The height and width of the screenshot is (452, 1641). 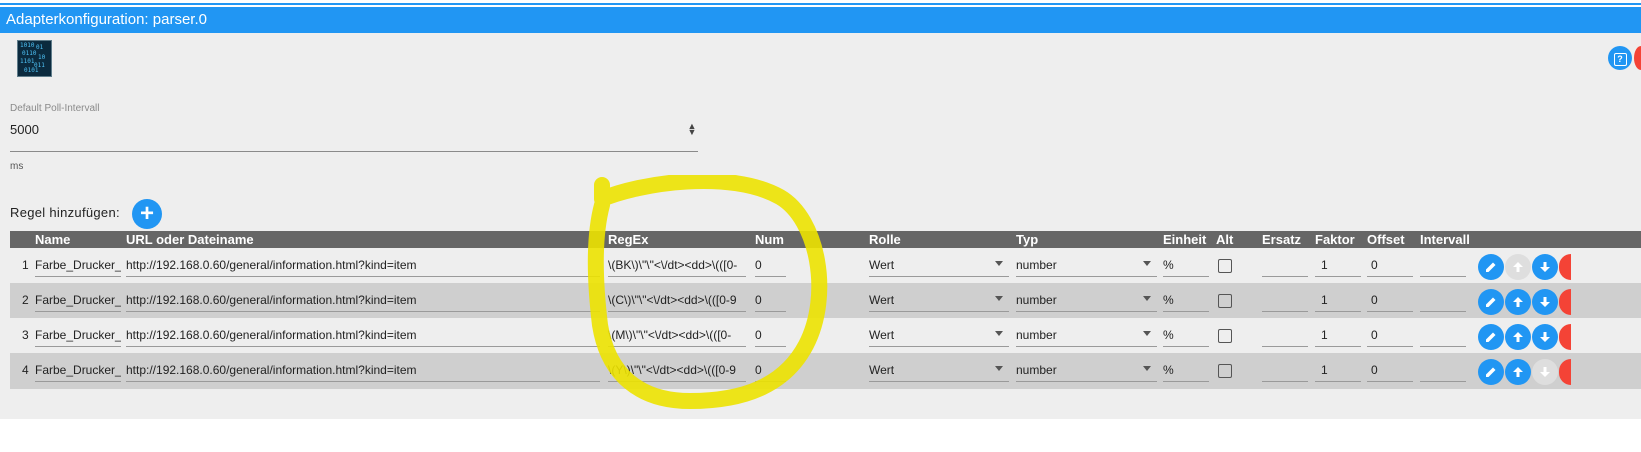 I want to click on help-icon: ?, so click(x=1620, y=59).